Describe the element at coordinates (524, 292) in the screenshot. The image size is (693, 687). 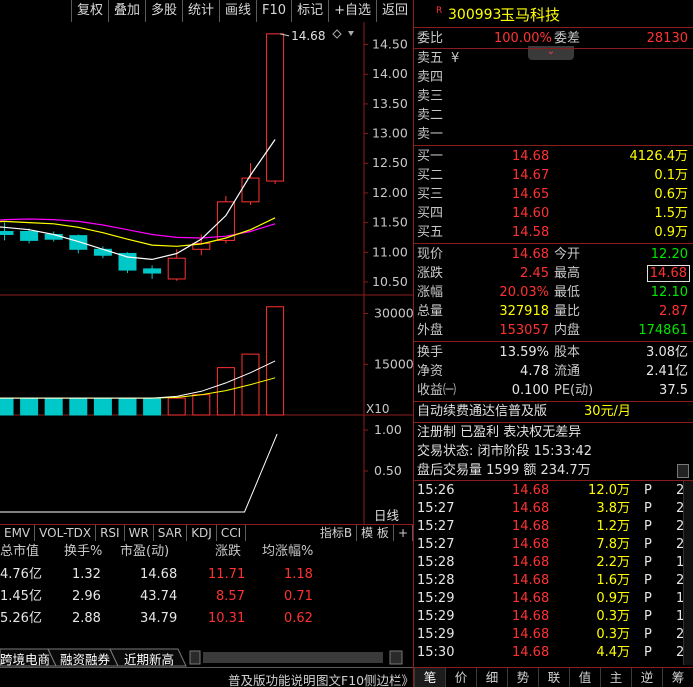
I see `pct-change: 20.03%` at that location.